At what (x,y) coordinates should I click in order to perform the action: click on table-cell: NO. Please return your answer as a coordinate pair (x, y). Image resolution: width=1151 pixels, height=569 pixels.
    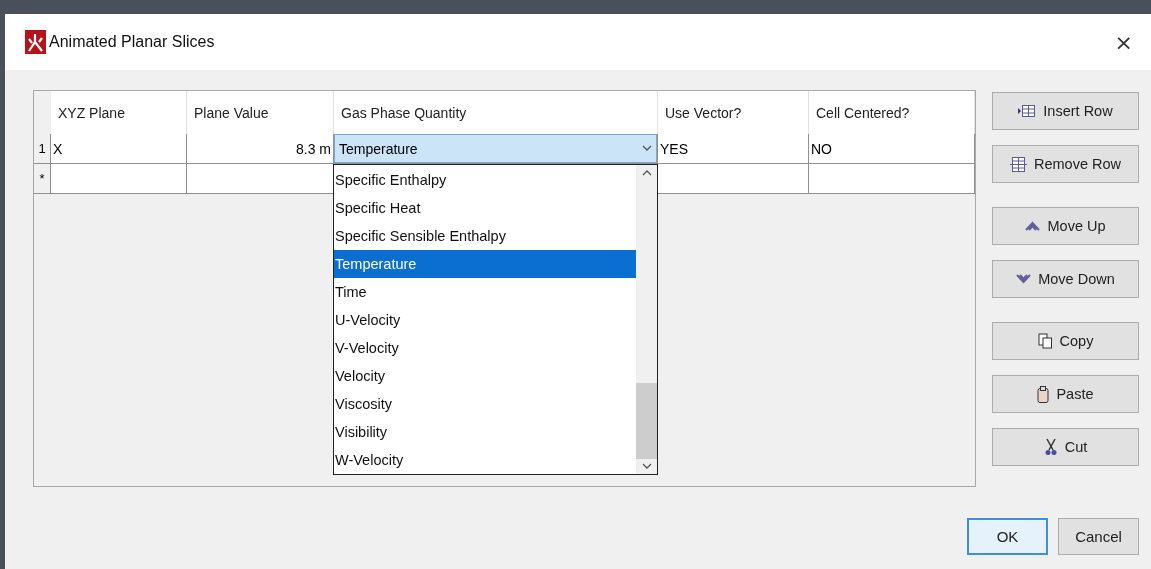
    Looking at the image, I should click on (892, 149).